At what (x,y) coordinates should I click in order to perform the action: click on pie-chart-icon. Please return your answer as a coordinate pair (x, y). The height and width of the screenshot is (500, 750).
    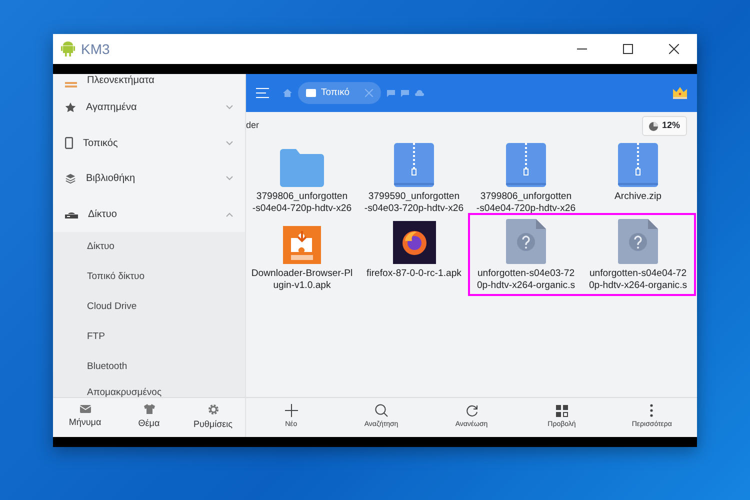
    Looking at the image, I should click on (653, 126).